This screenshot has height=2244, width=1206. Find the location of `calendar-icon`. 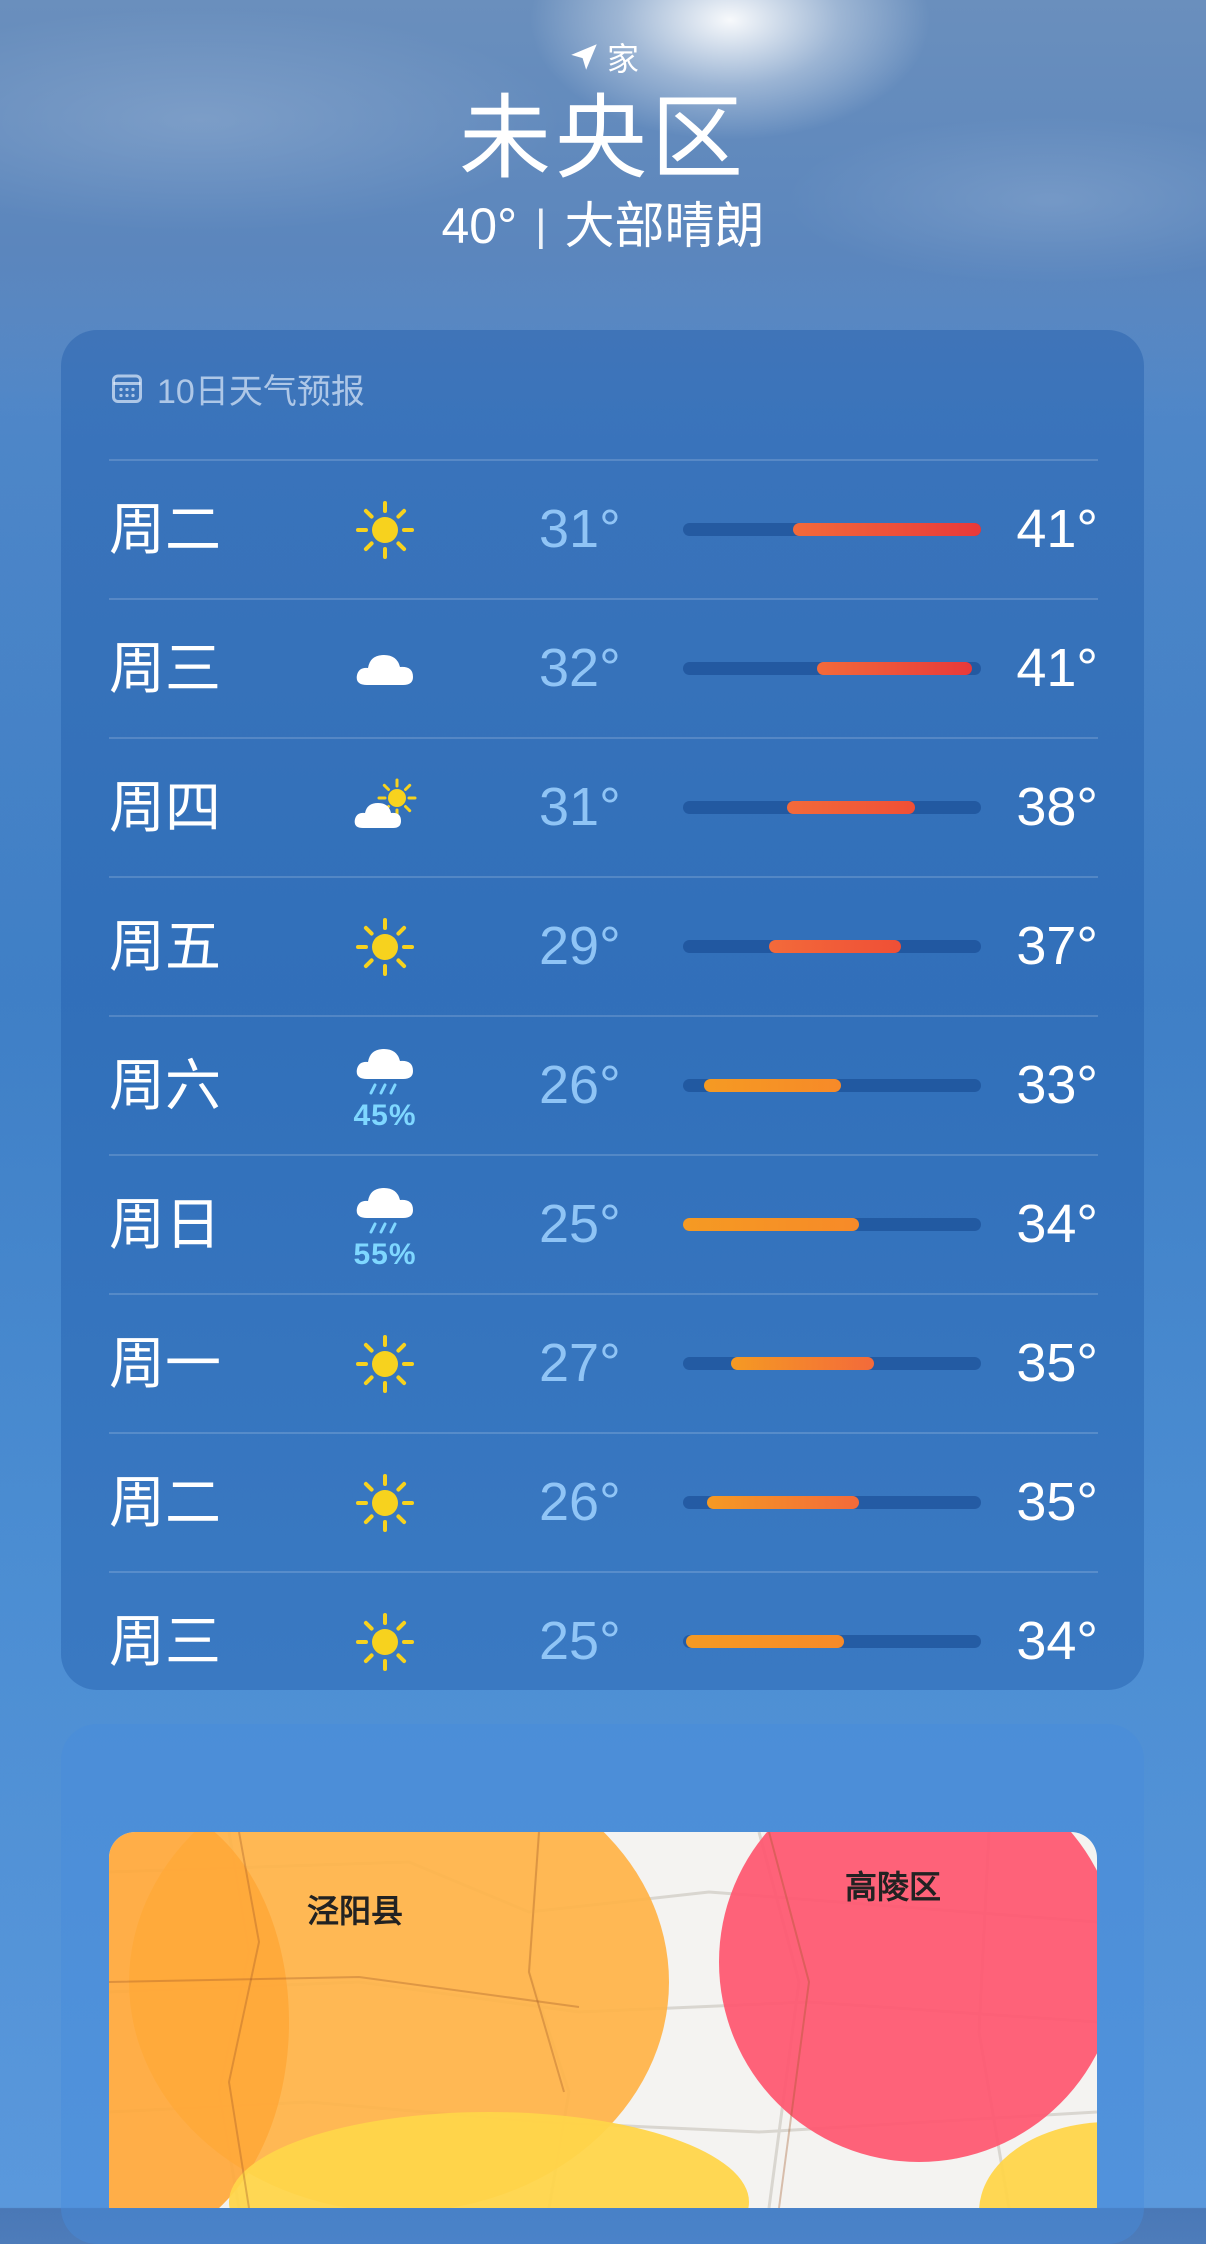

calendar-icon is located at coordinates (127, 388).